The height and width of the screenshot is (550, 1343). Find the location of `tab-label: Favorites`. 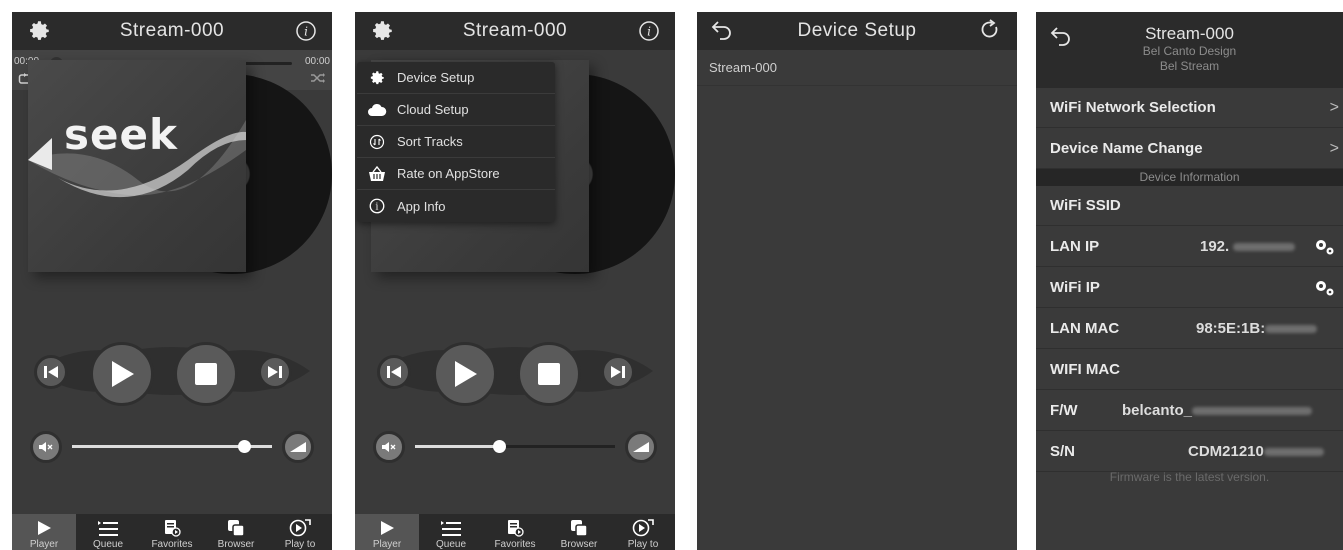

tab-label: Favorites is located at coordinates (515, 544).